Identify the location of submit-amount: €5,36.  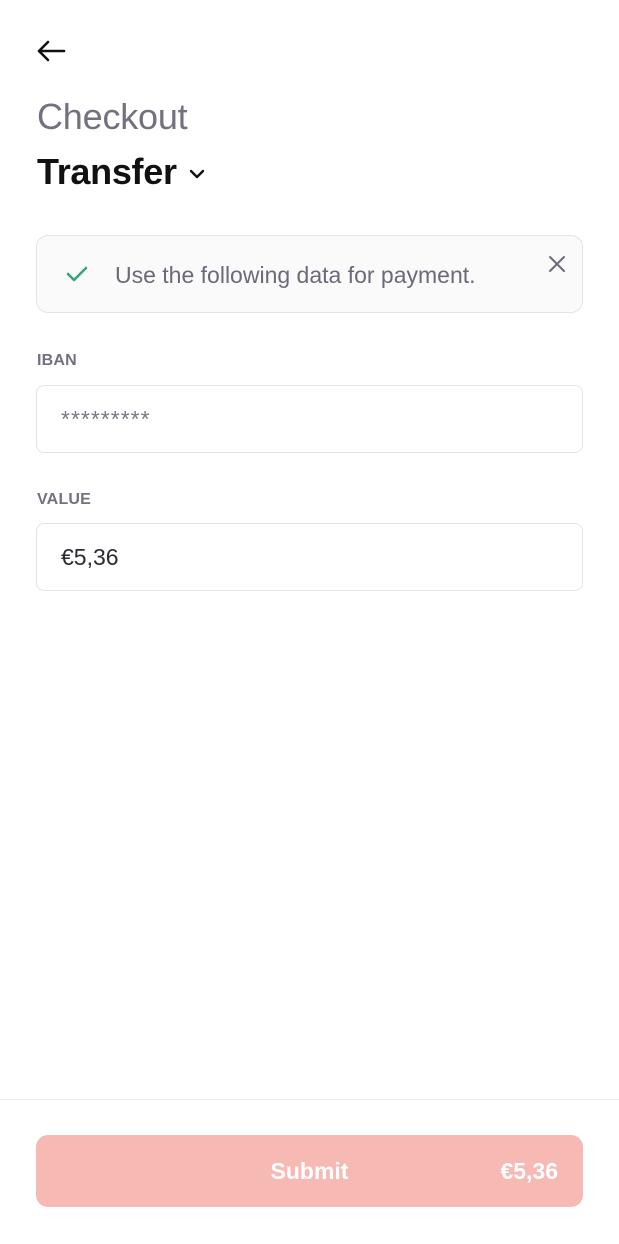
(529, 1171).